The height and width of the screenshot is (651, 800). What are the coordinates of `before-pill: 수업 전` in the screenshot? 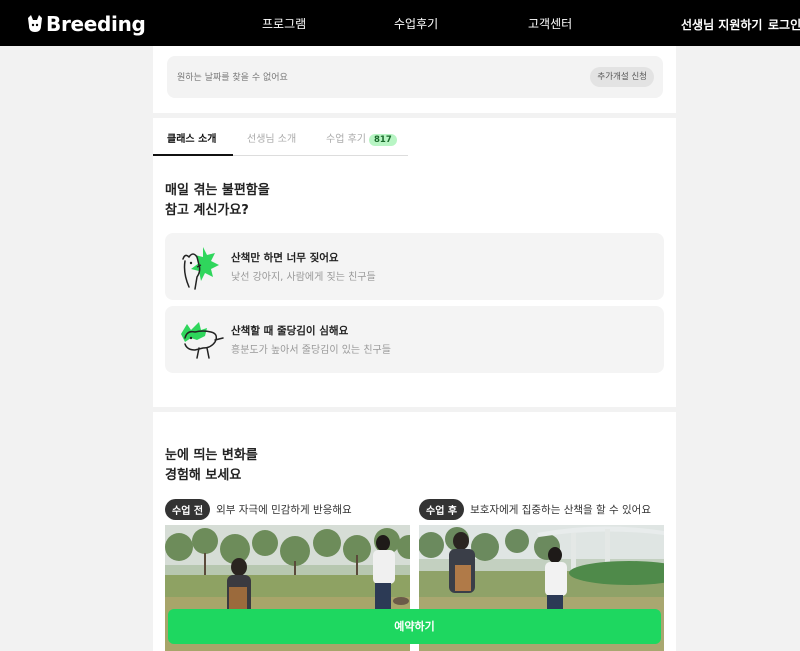 It's located at (188, 509).